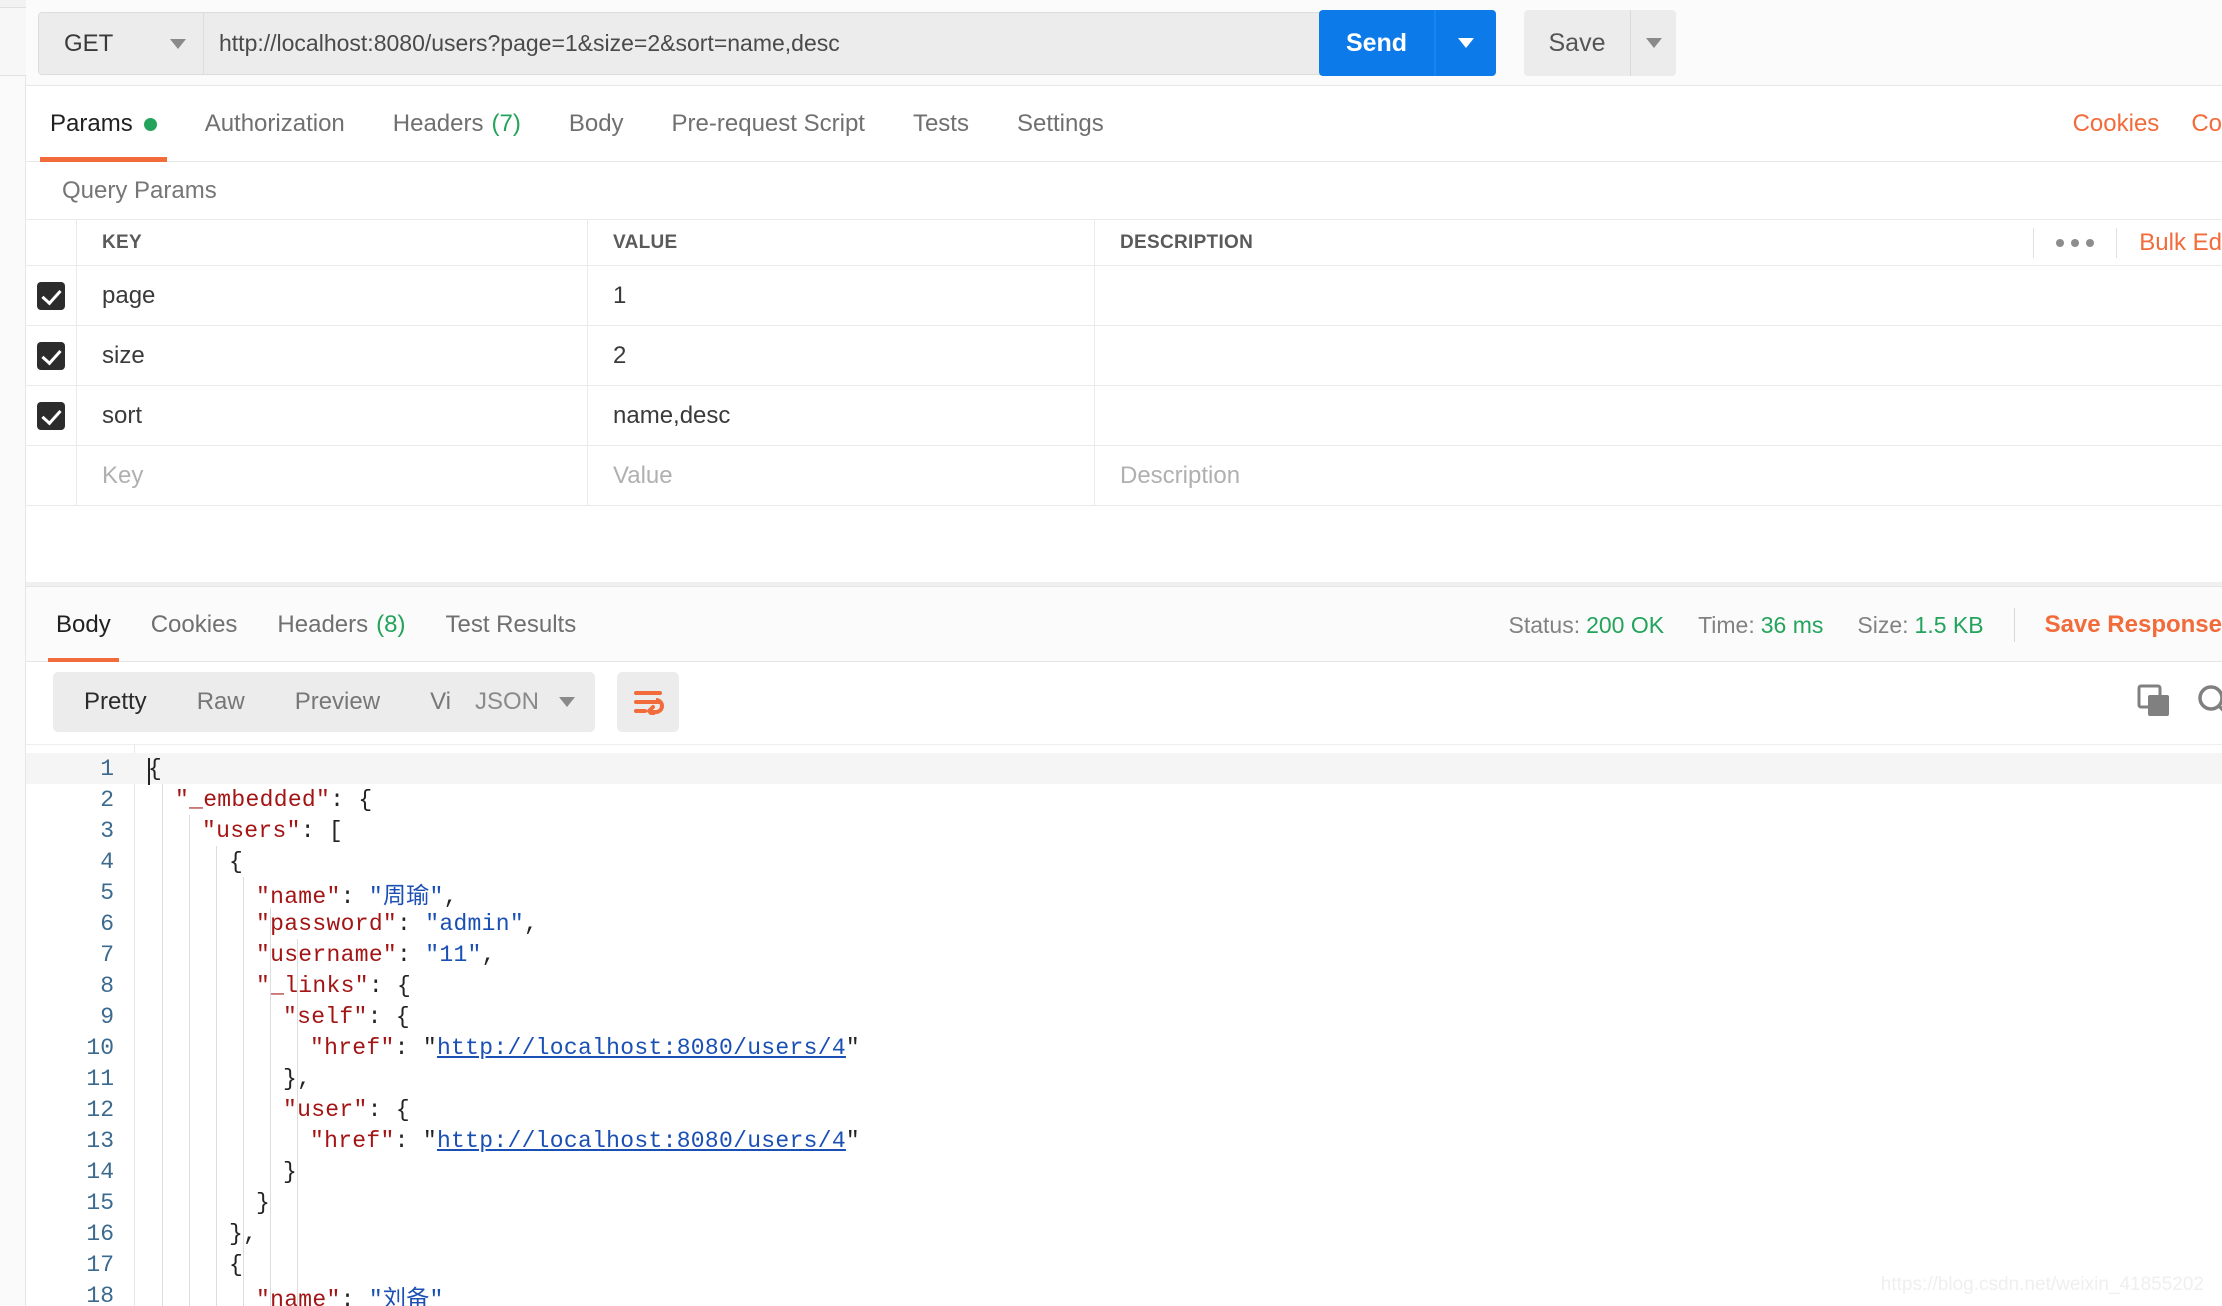 This screenshot has width=2222, height=1306. Describe the element at coordinates (840, 355) in the screenshot. I see `row-value-cell: 2` at that location.